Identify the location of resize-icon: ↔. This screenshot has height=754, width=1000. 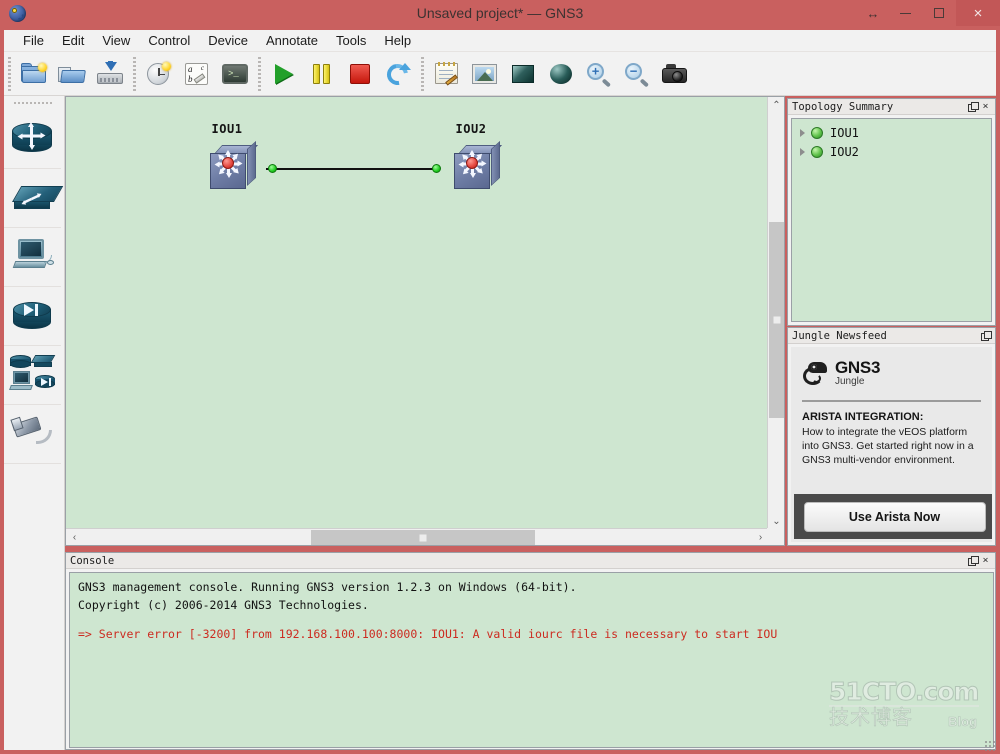
(873, 13).